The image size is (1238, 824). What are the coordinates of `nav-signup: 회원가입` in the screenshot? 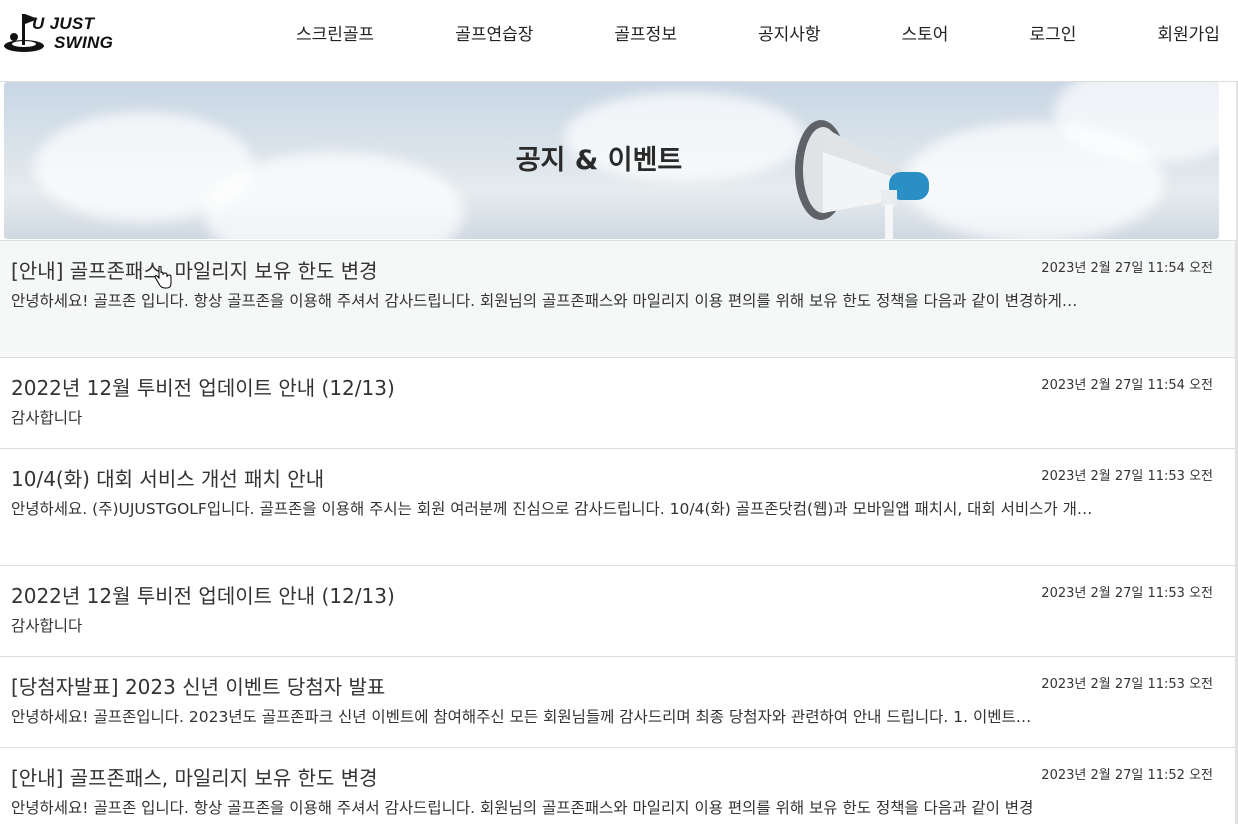 It's located at (1188, 32).